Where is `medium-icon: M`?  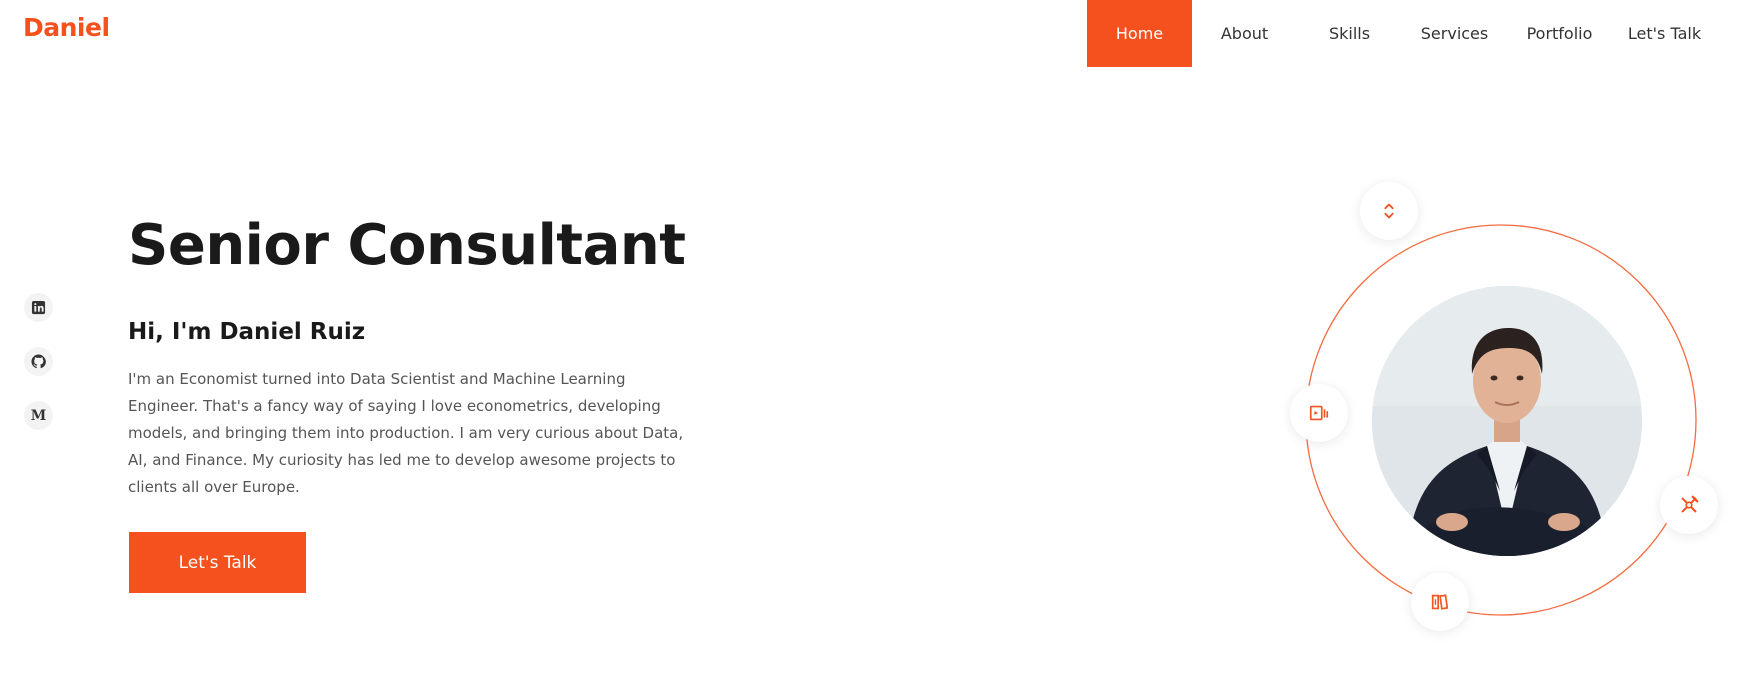 medium-icon: M is located at coordinates (38, 415).